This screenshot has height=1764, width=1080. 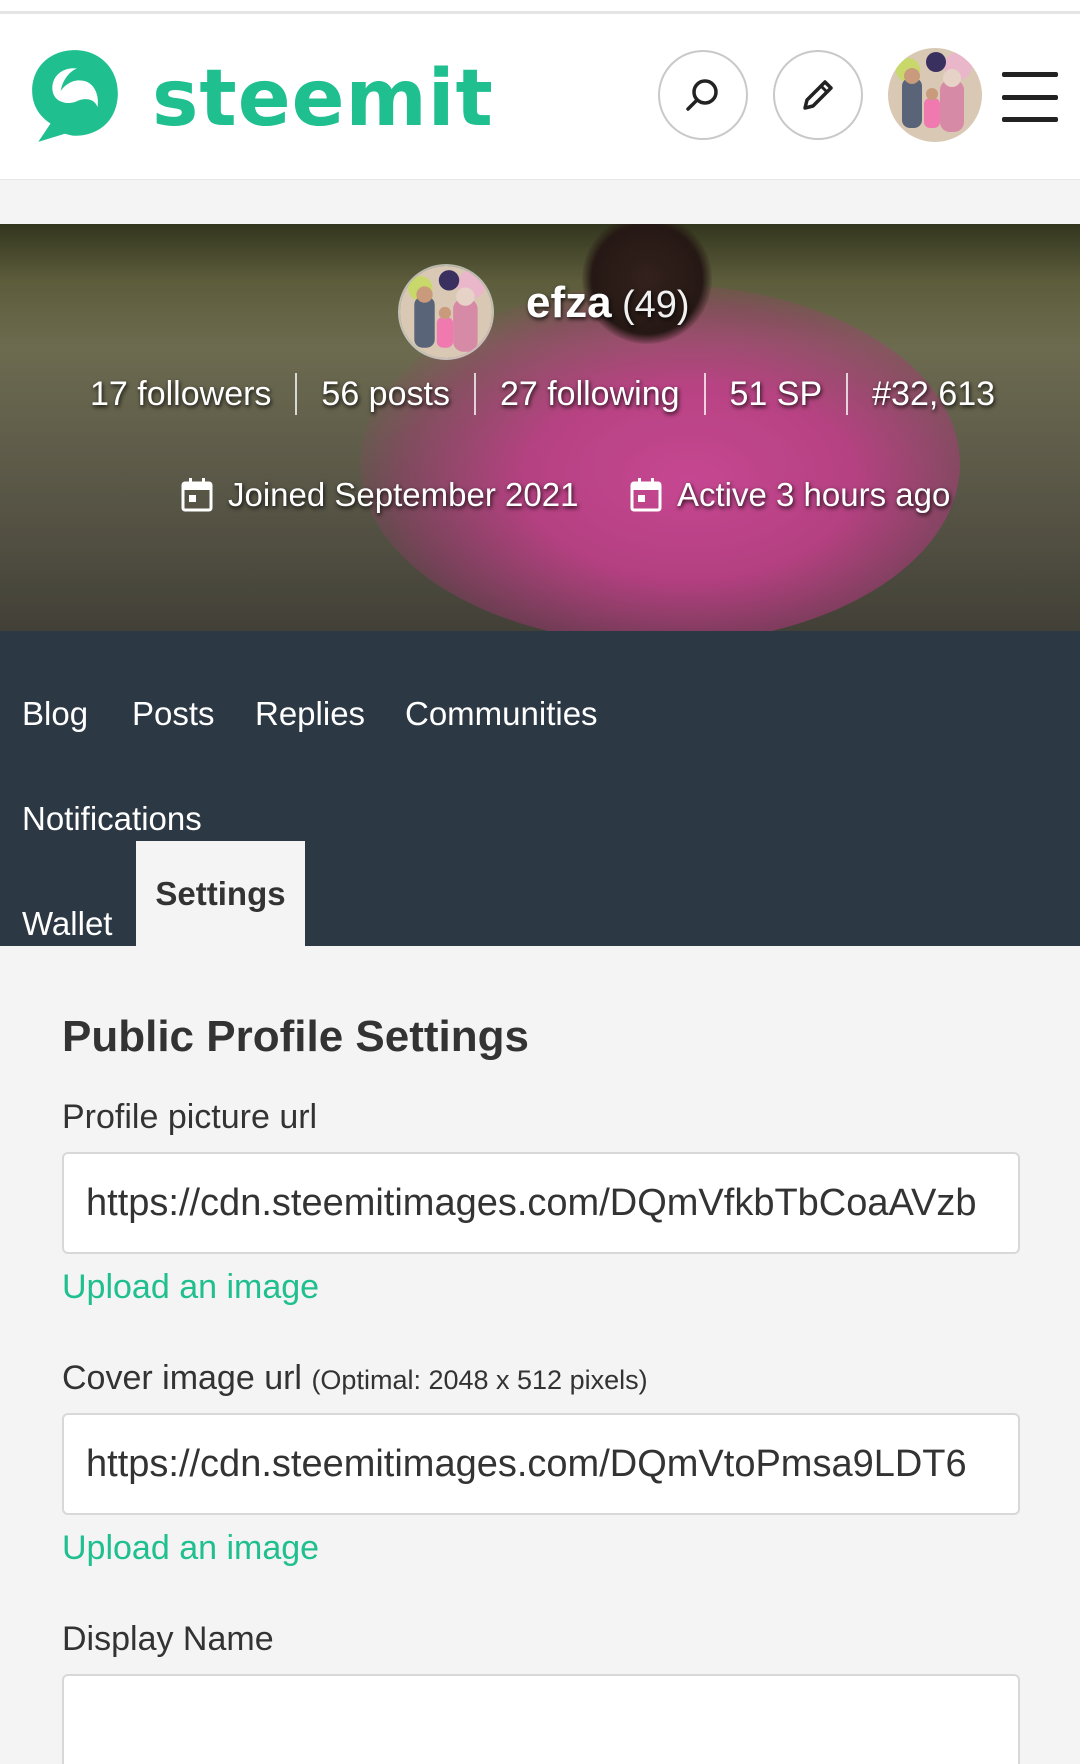 I want to click on profile-picture-label: Profile picture url, so click(x=190, y=1117).